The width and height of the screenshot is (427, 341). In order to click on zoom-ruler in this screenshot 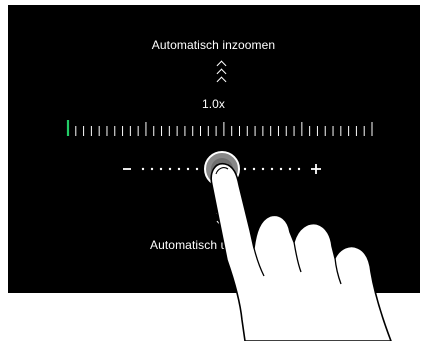, I will do `click(220, 128)`.